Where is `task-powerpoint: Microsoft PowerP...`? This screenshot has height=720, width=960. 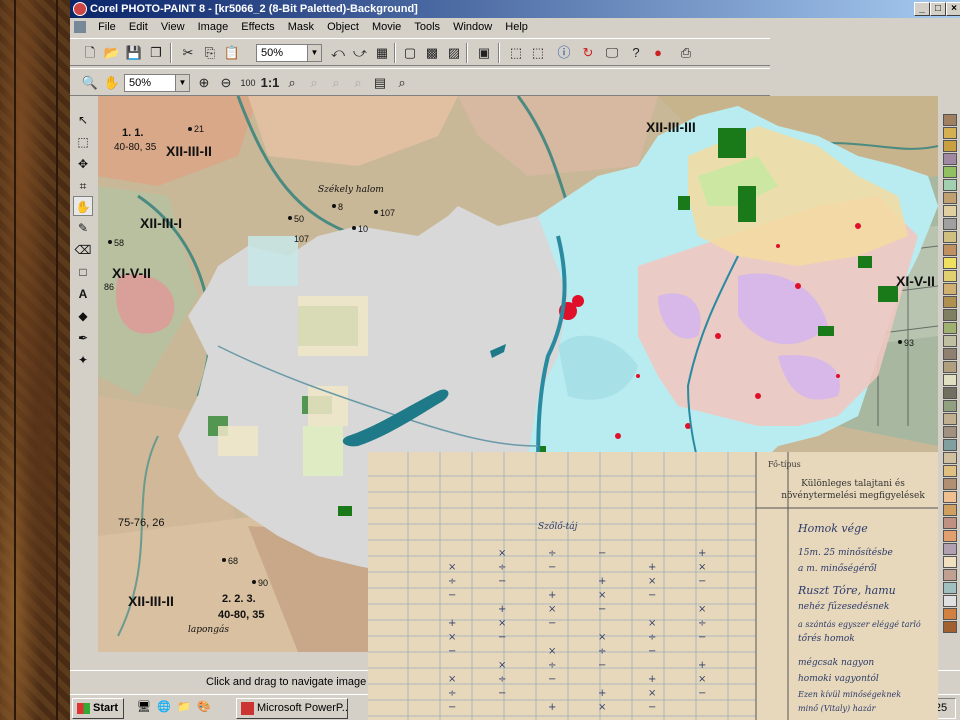
task-powerpoint: Microsoft PowerP... is located at coordinates (292, 708).